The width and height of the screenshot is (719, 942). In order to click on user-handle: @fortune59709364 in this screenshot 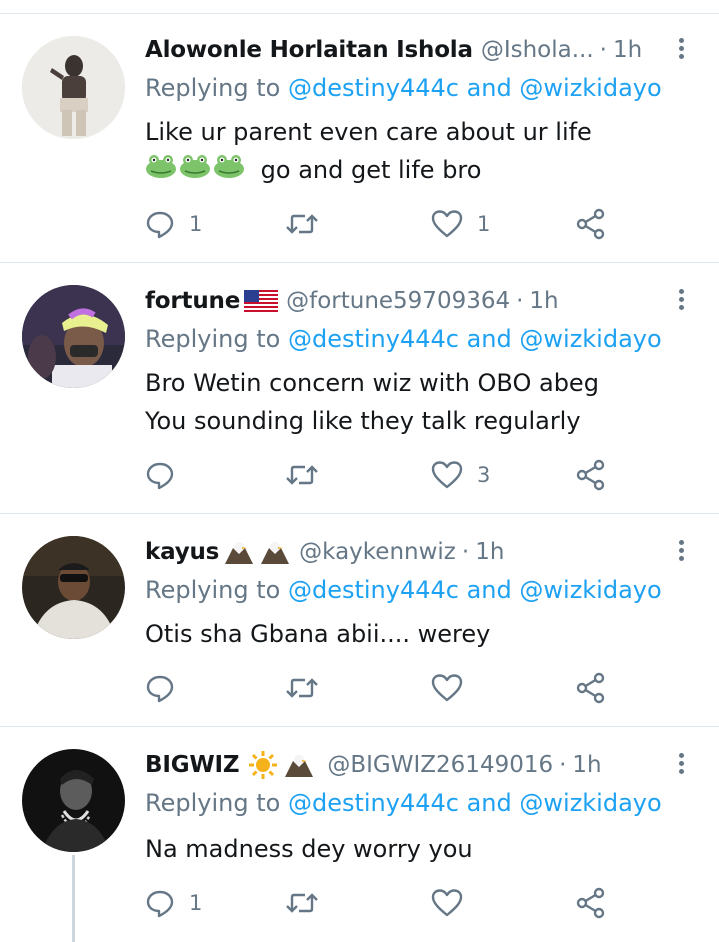, I will do `click(398, 301)`.